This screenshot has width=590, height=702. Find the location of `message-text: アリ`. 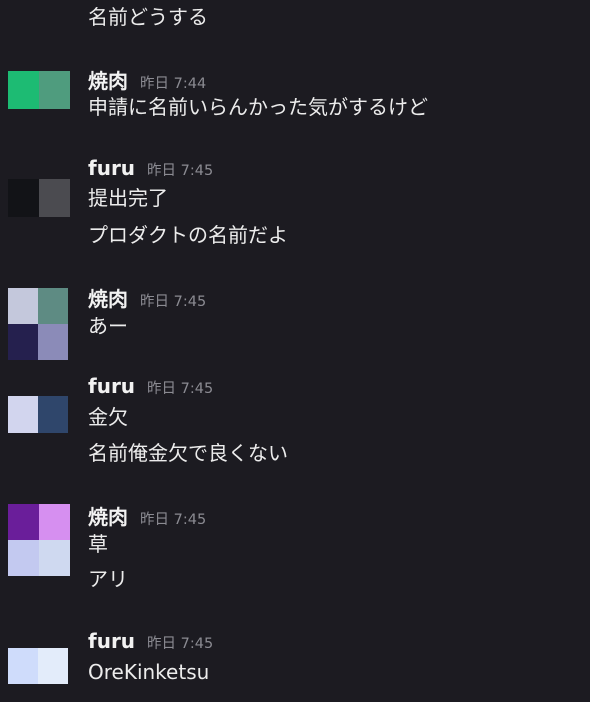

message-text: アリ is located at coordinates (108, 579).